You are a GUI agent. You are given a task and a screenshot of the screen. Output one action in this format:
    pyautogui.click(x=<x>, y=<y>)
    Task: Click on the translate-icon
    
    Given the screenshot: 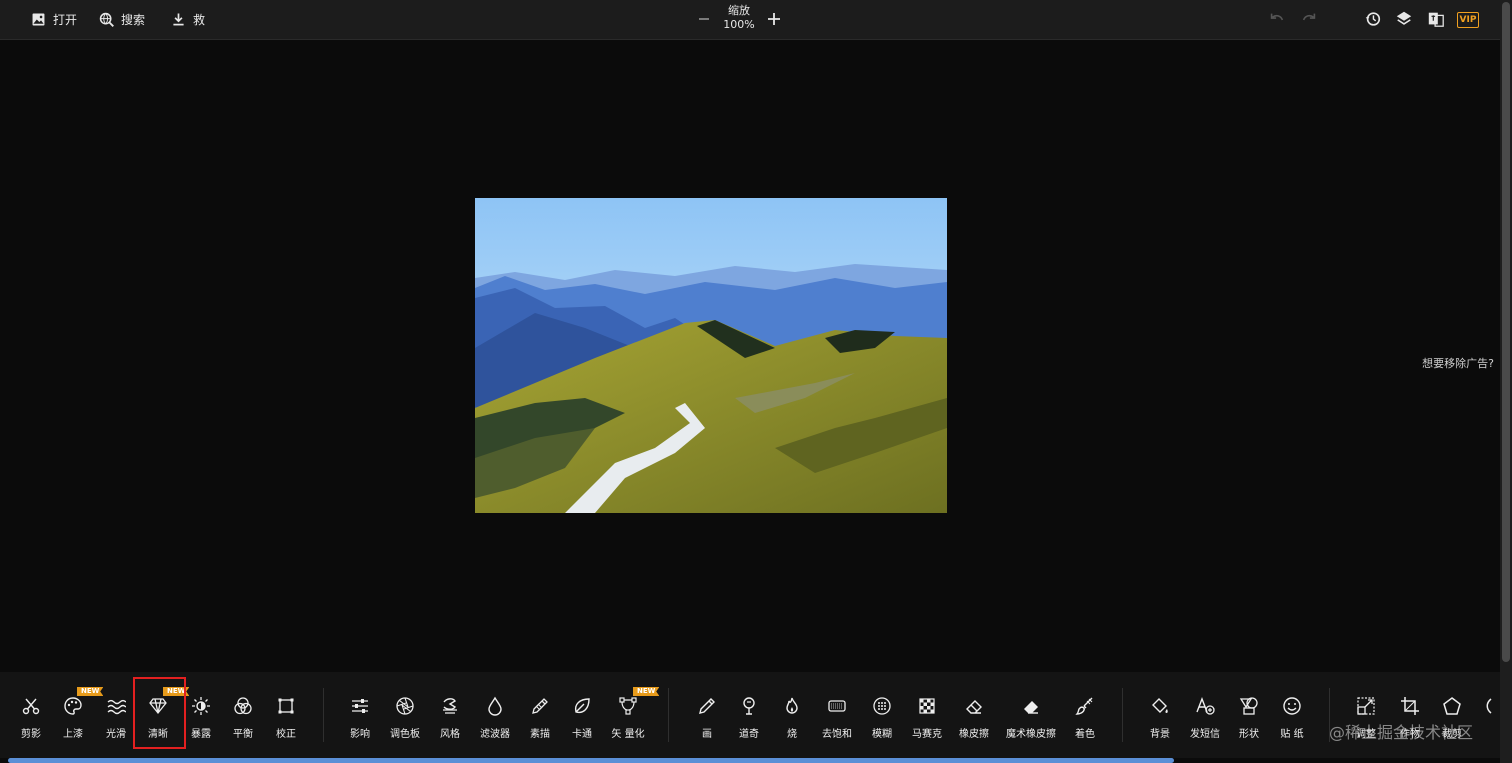 What is the action you would take?
    pyautogui.click(x=1436, y=19)
    